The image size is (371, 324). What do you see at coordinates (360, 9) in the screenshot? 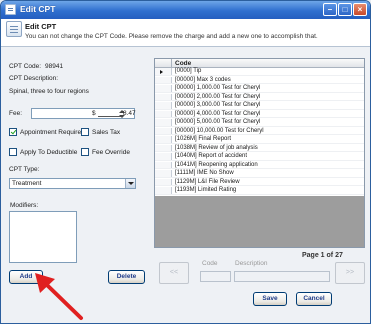
I see `close-button: ×` at bounding box center [360, 9].